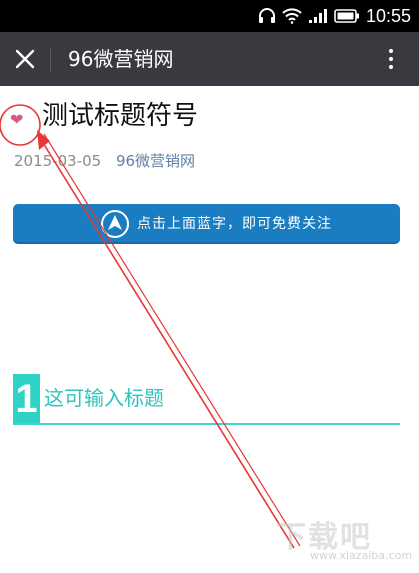 The height and width of the screenshot is (573, 419). Describe the element at coordinates (391, 51) in the screenshot. I see `more-vertical-icon` at that location.